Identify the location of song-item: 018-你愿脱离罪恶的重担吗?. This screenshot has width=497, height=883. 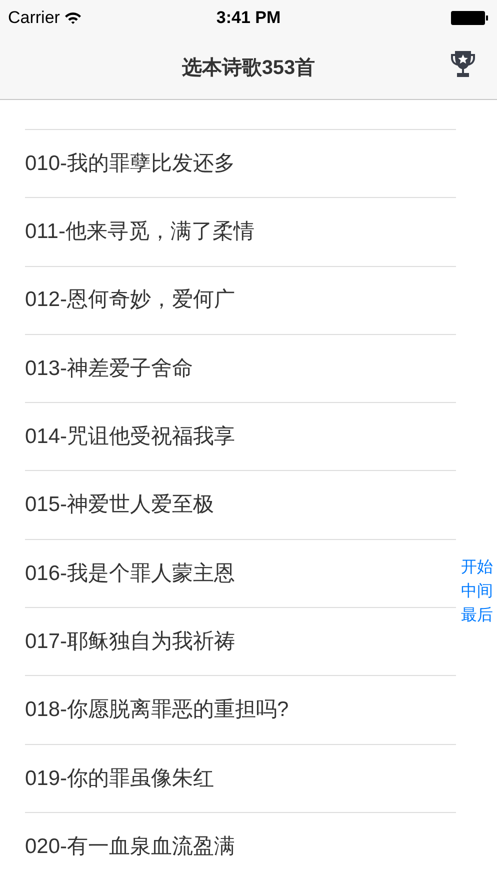
(240, 709).